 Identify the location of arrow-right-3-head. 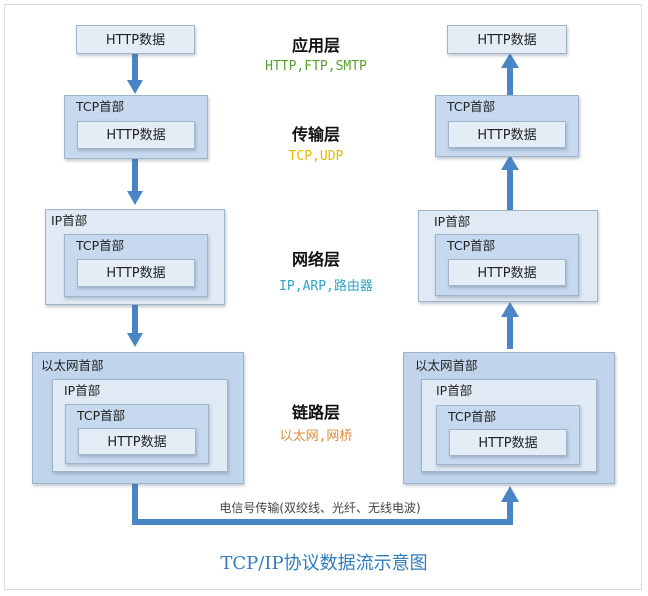
(510, 309).